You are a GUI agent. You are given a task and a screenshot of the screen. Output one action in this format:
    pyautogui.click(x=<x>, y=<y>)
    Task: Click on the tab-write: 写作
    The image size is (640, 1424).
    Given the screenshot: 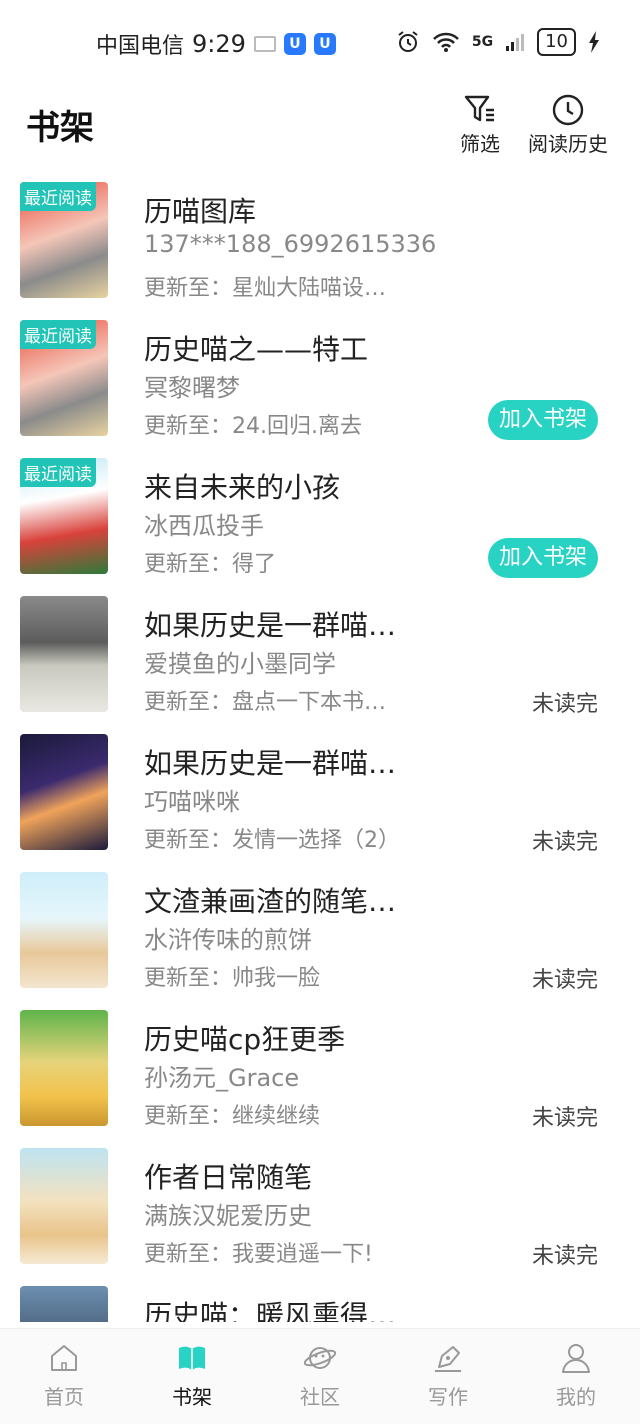 What is the action you would take?
    pyautogui.click(x=448, y=1375)
    